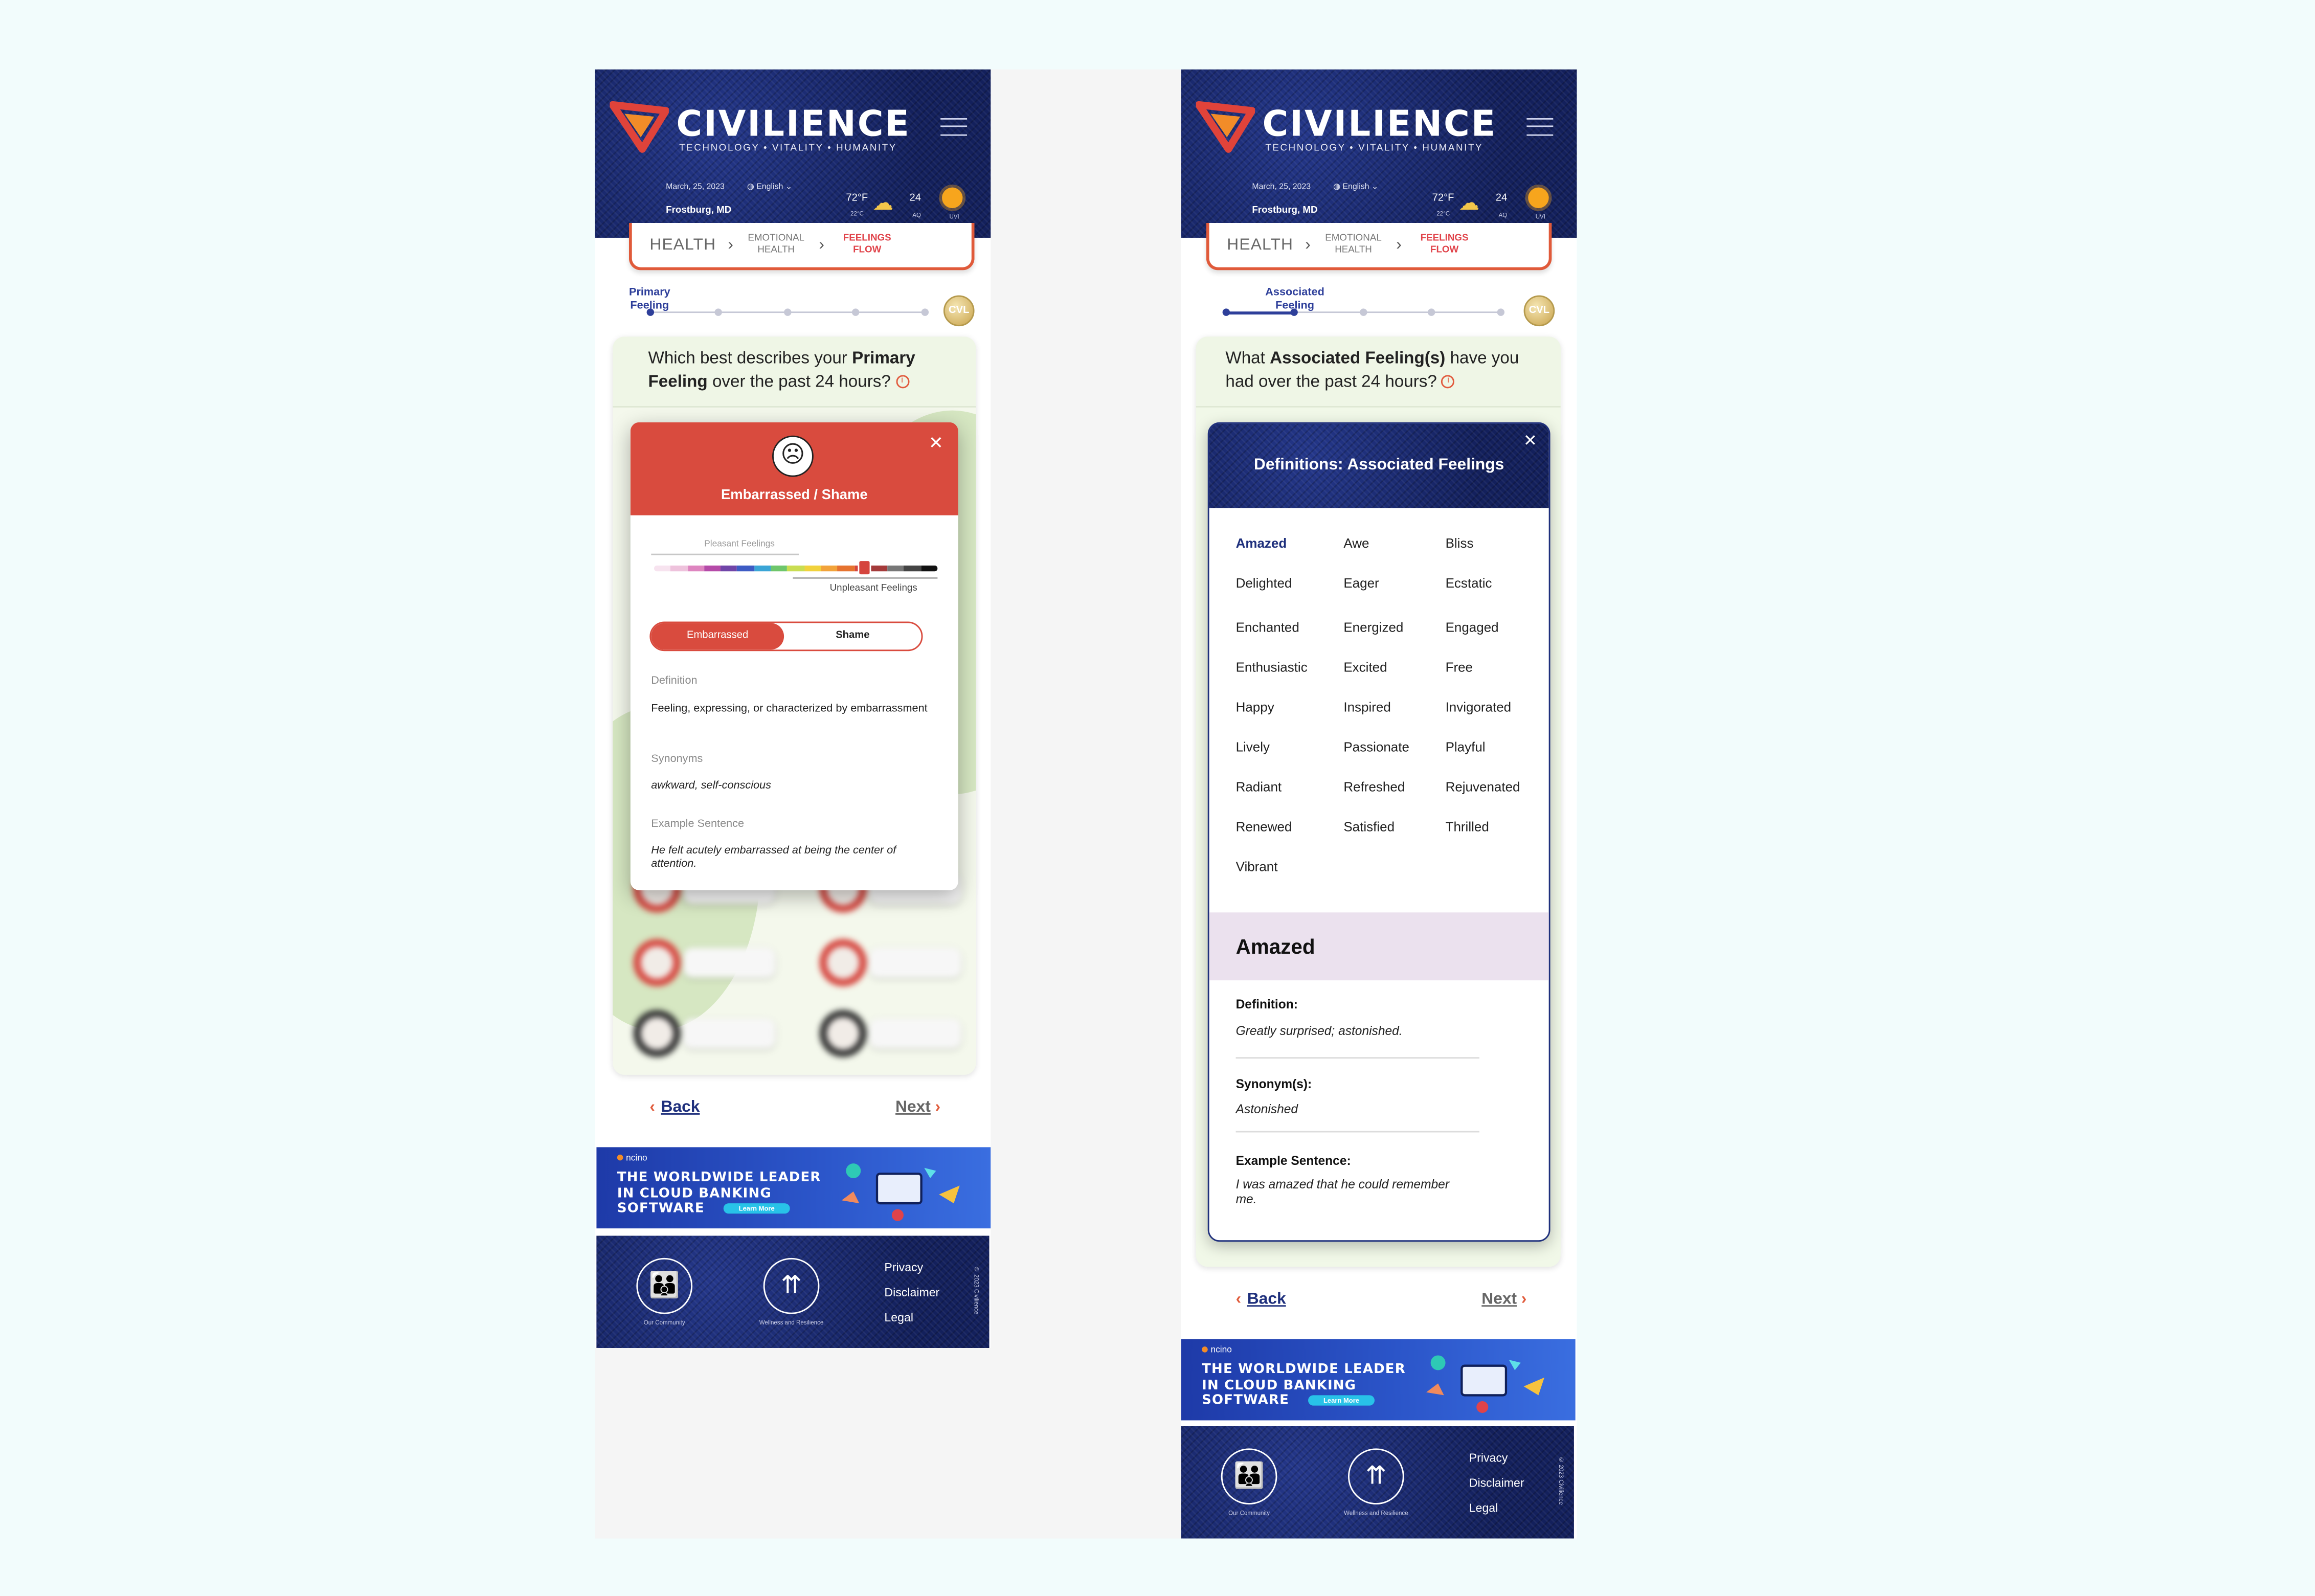 This screenshot has height=1596, width=2315. What do you see at coordinates (640, 127) in the screenshot?
I see `civilience-logo-icon` at bounding box center [640, 127].